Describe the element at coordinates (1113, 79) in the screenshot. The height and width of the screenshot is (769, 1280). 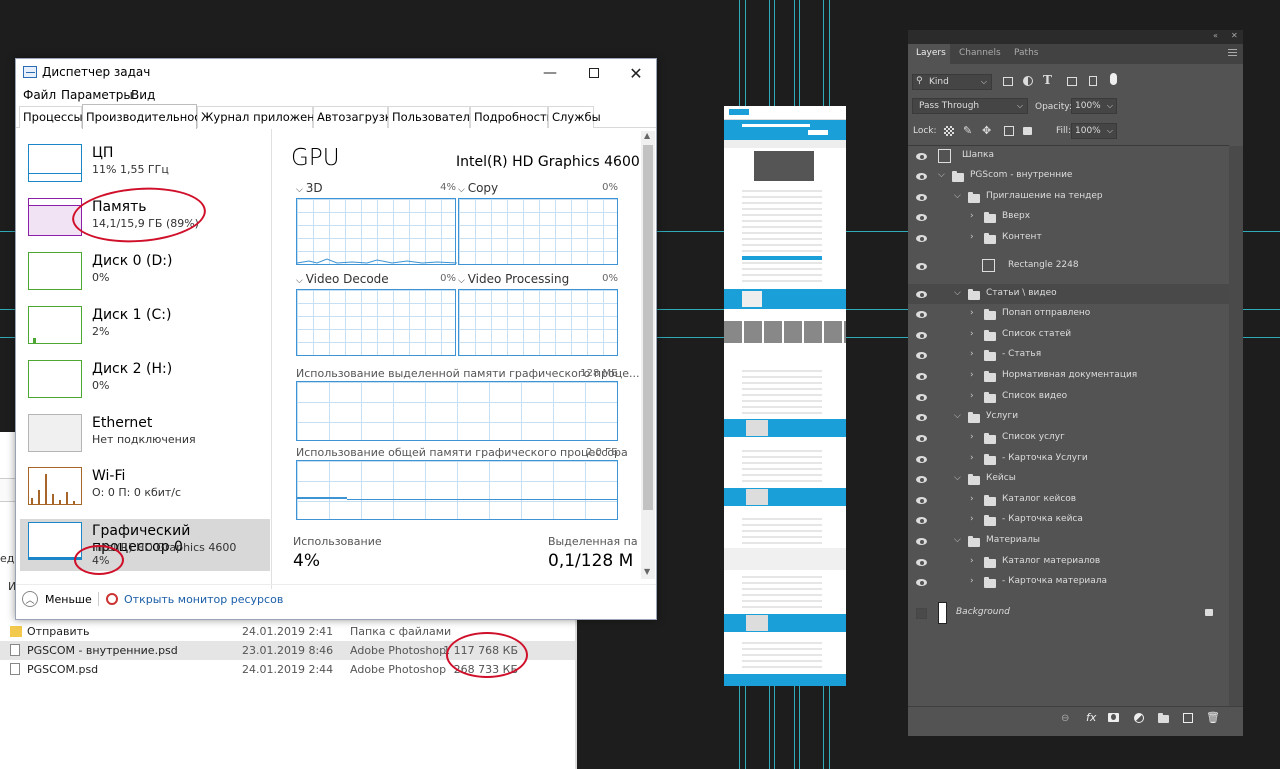
I see `filter-toggle-icon` at that location.